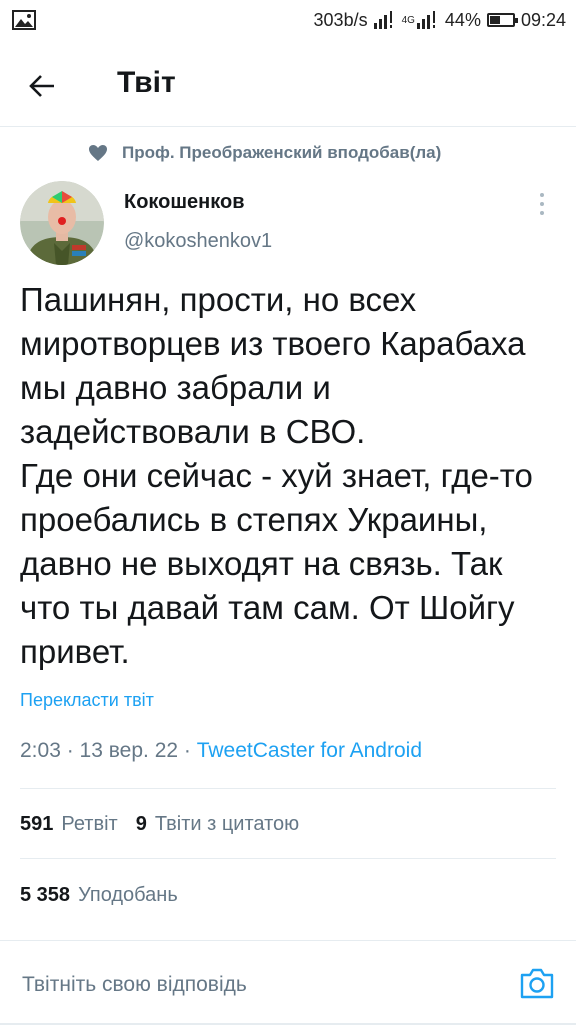 This screenshot has width=576, height=1025. I want to click on social-context: Проф. Преображенский вподобав(ла), so click(264, 153).